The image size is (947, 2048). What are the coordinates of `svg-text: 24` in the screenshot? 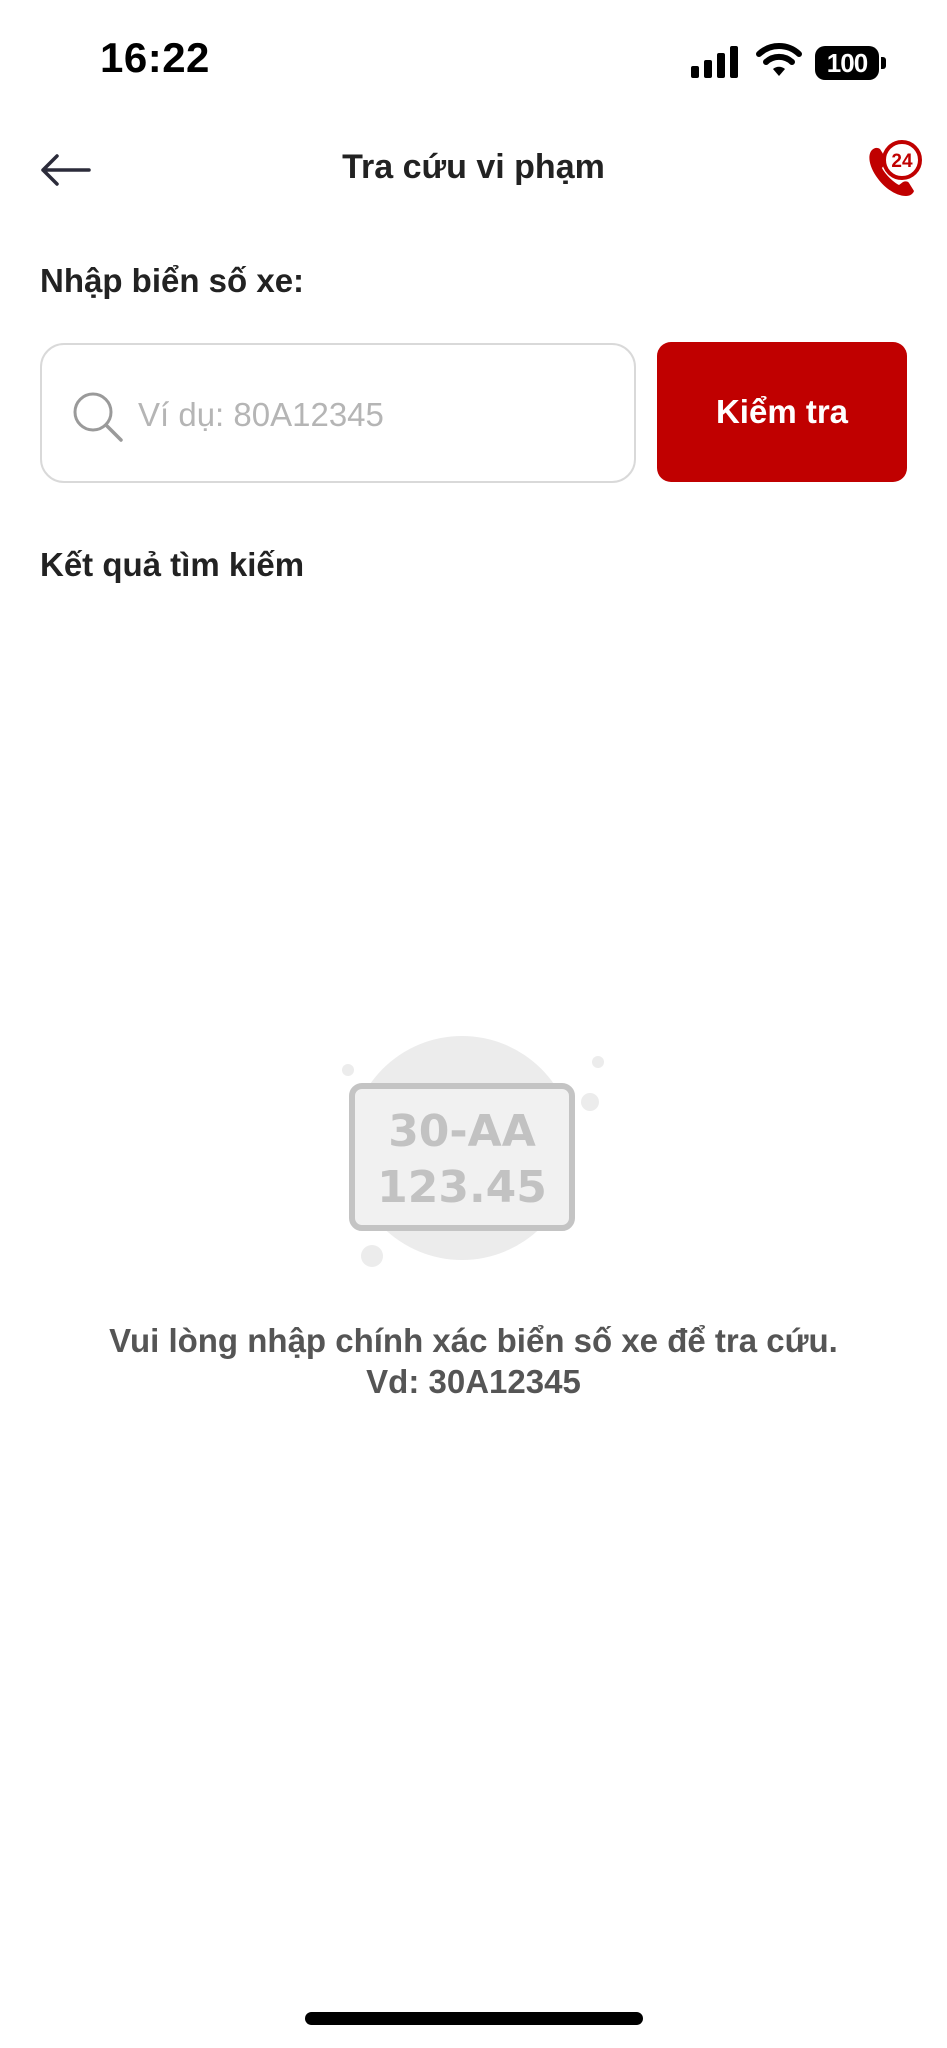 It's located at (902, 161).